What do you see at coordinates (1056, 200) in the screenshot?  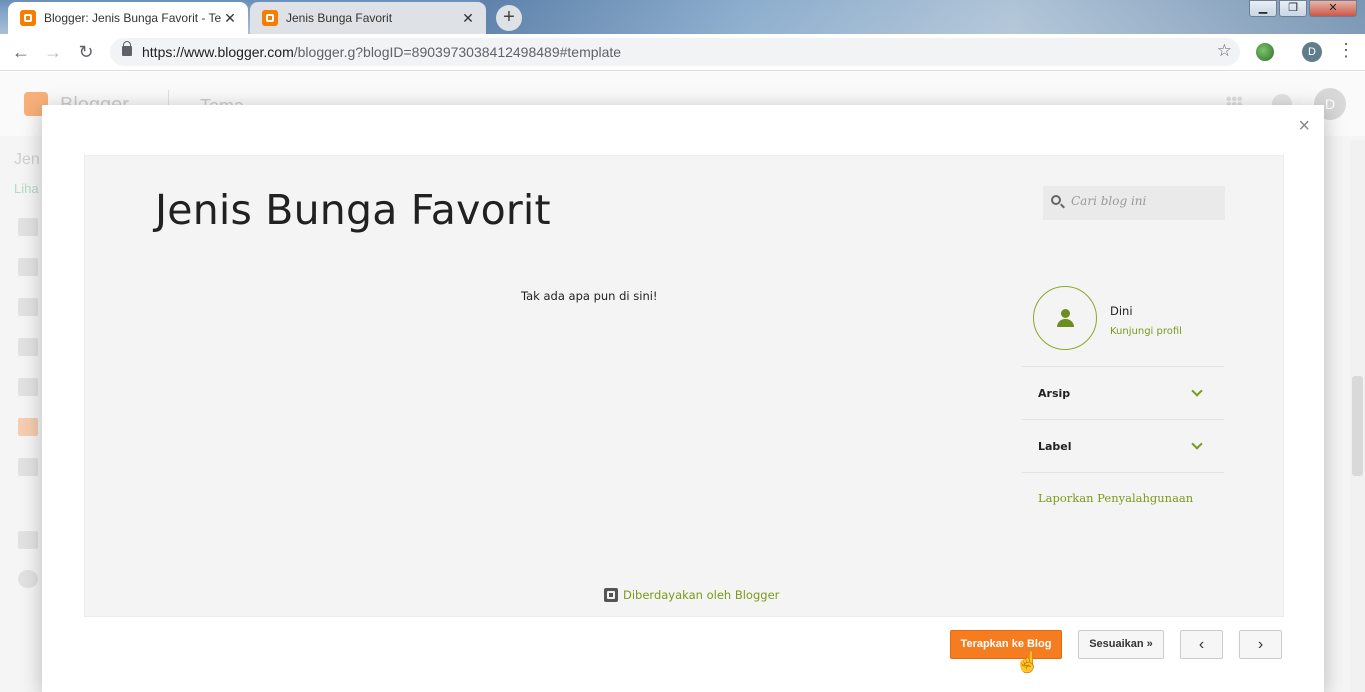 I see `search-icon` at bounding box center [1056, 200].